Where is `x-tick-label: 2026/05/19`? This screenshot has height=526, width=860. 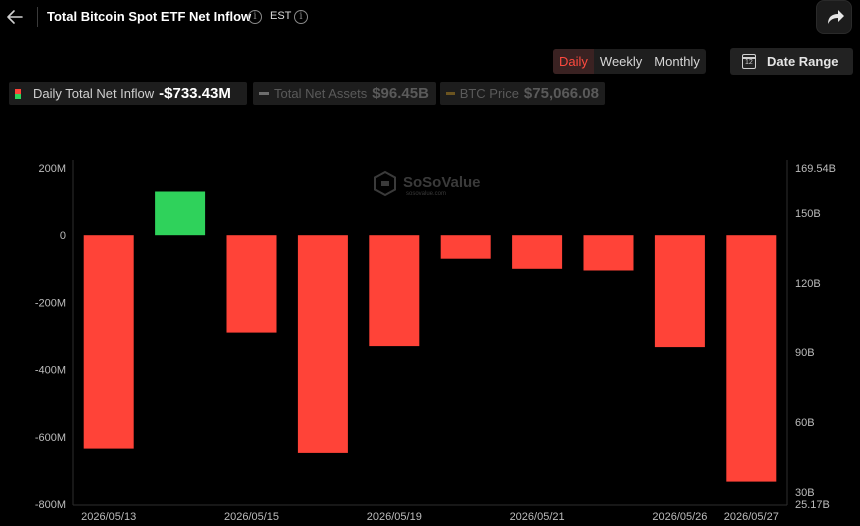
x-tick-label: 2026/05/19 is located at coordinates (394, 517).